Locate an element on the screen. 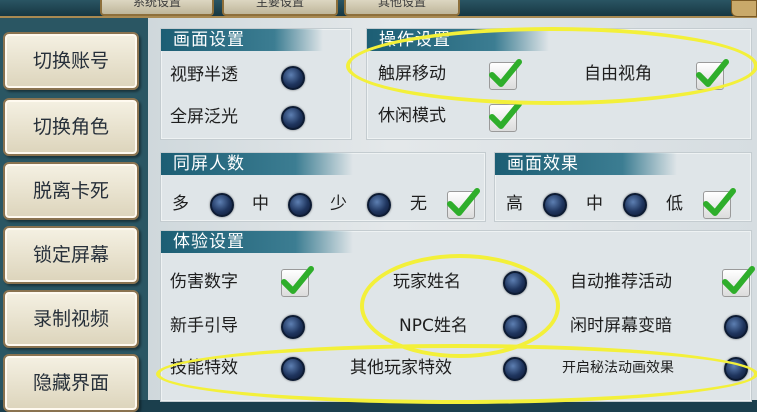 This screenshot has width=757, height=412. section-title: 体验设置 is located at coordinates (257, 242).